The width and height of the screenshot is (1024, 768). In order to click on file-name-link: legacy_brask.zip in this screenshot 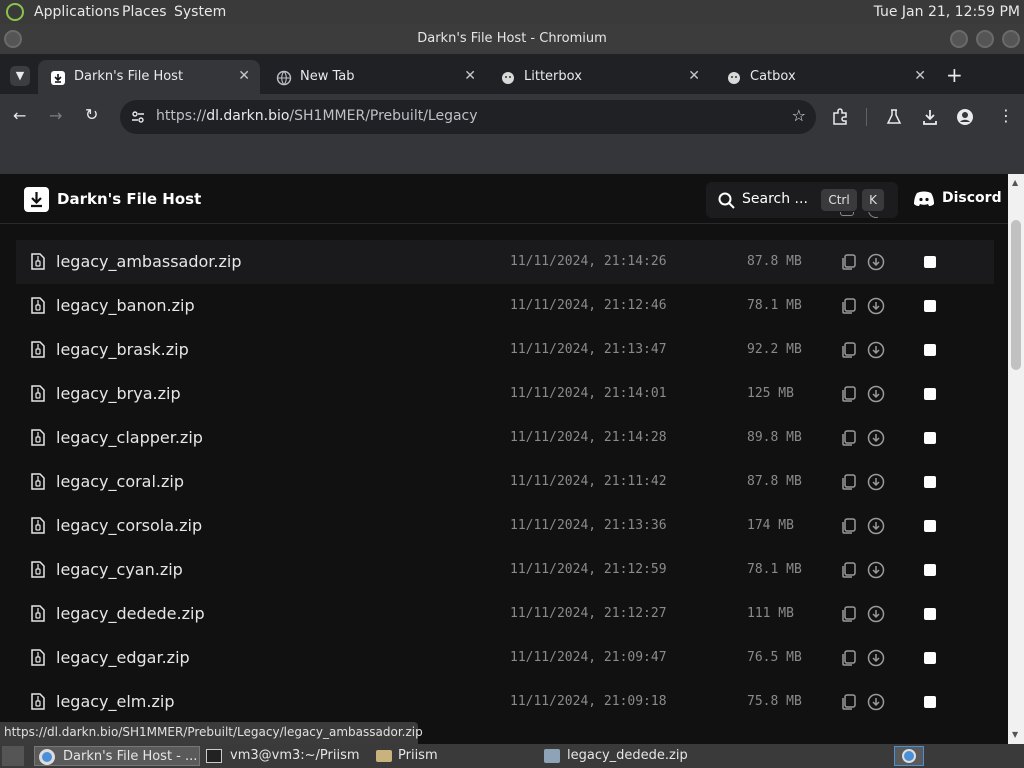, I will do `click(122, 349)`.